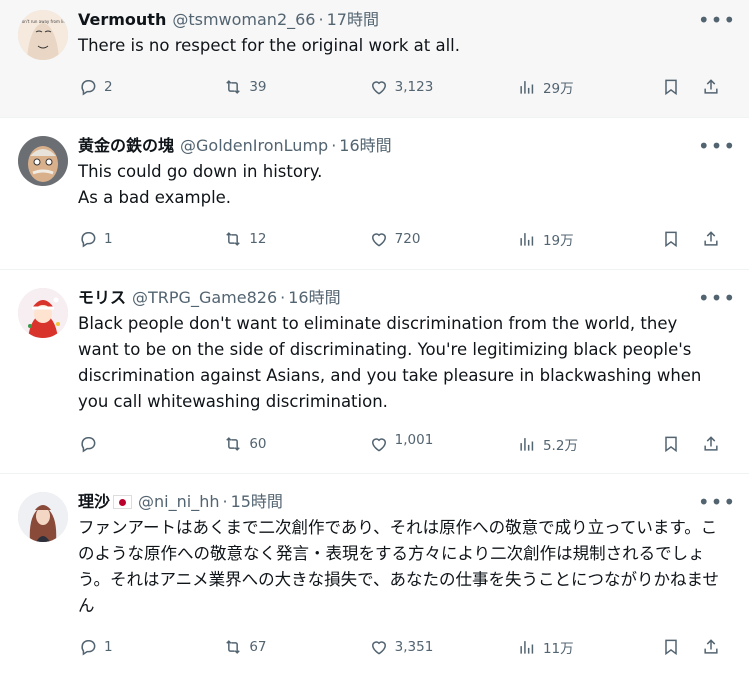  I want to click on retweet-count: 60, so click(258, 444).